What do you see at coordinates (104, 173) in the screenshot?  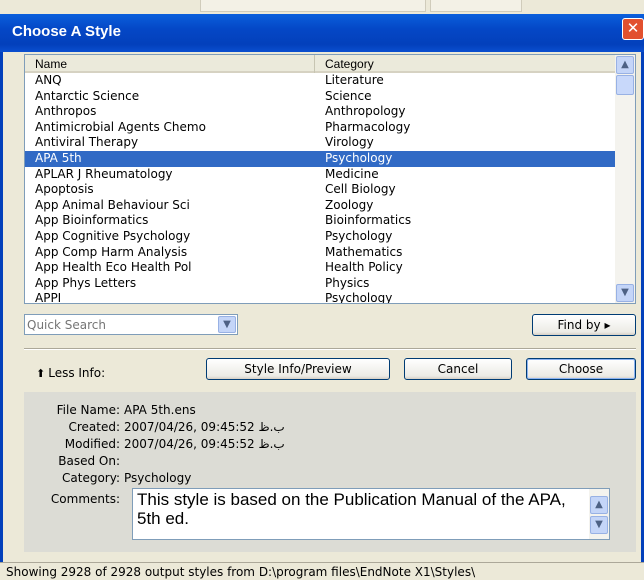 I see `style-name-cell: APLAR J Rheumatology` at bounding box center [104, 173].